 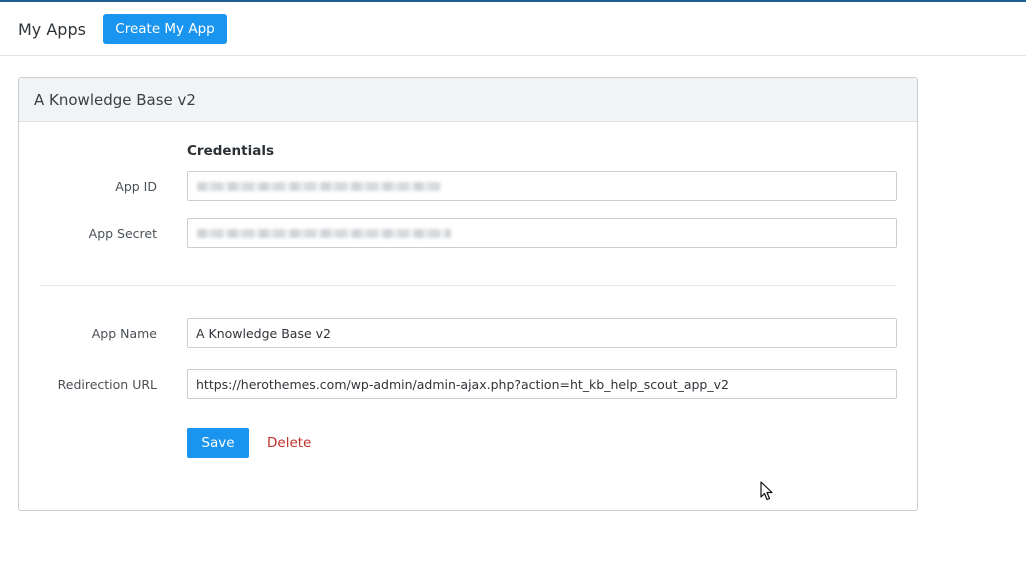 What do you see at coordinates (115, 100) in the screenshot?
I see `app-panel-title: A Knowledge Base v2` at bounding box center [115, 100].